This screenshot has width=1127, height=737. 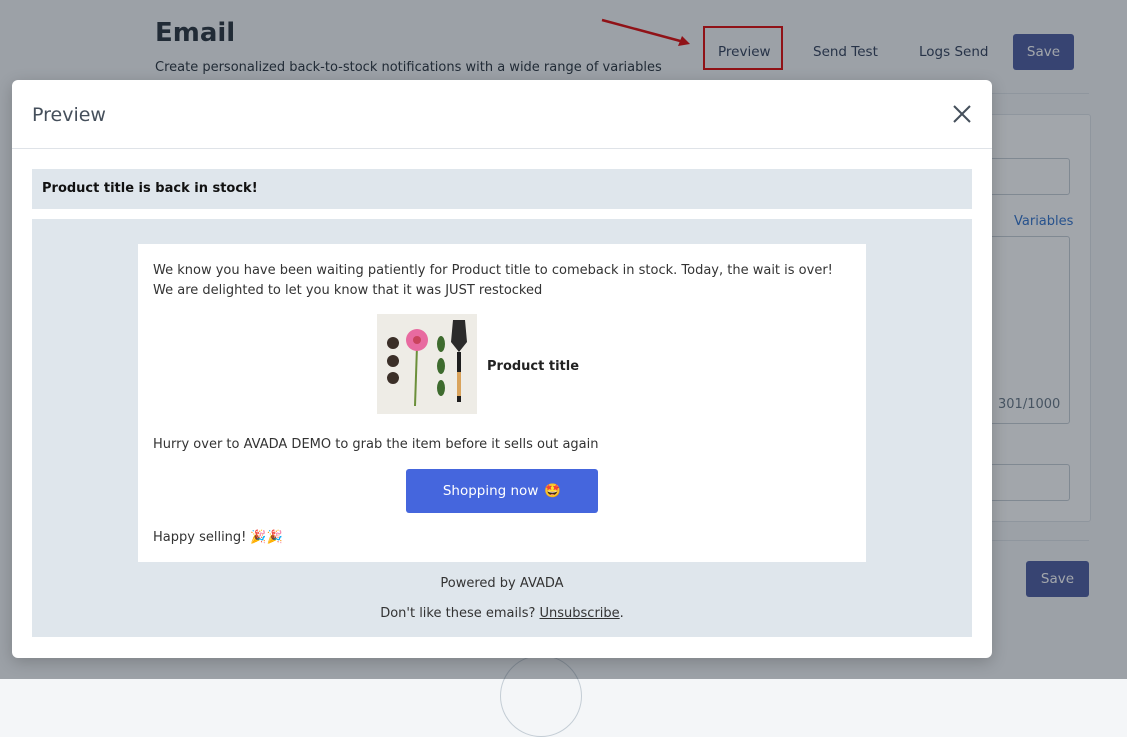 What do you see at coordinates (502, 189) in the screenshot?
I see `email-subject-bar: Product title is back in stock!` at bounding box center [502, 189].